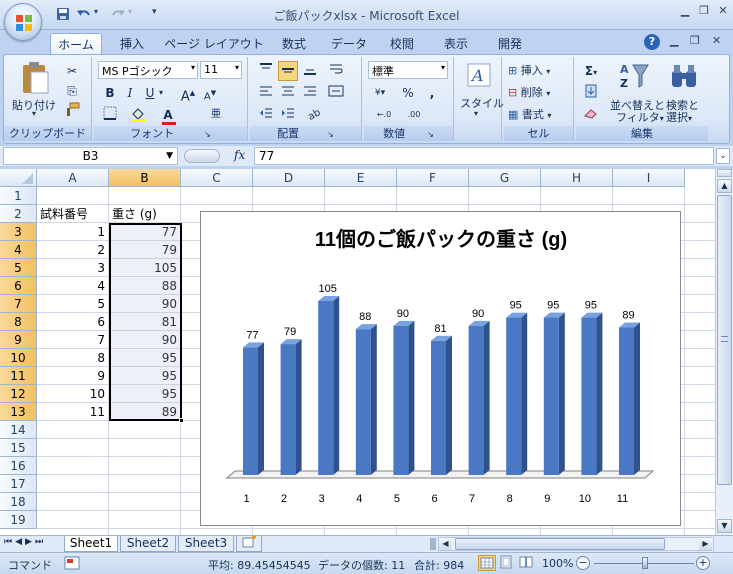 The width and height of the screenshot is (733, 574). Describe the element at coordinates (510, 44) in the screenshot. I see `tab-developer: 開発` at that location.